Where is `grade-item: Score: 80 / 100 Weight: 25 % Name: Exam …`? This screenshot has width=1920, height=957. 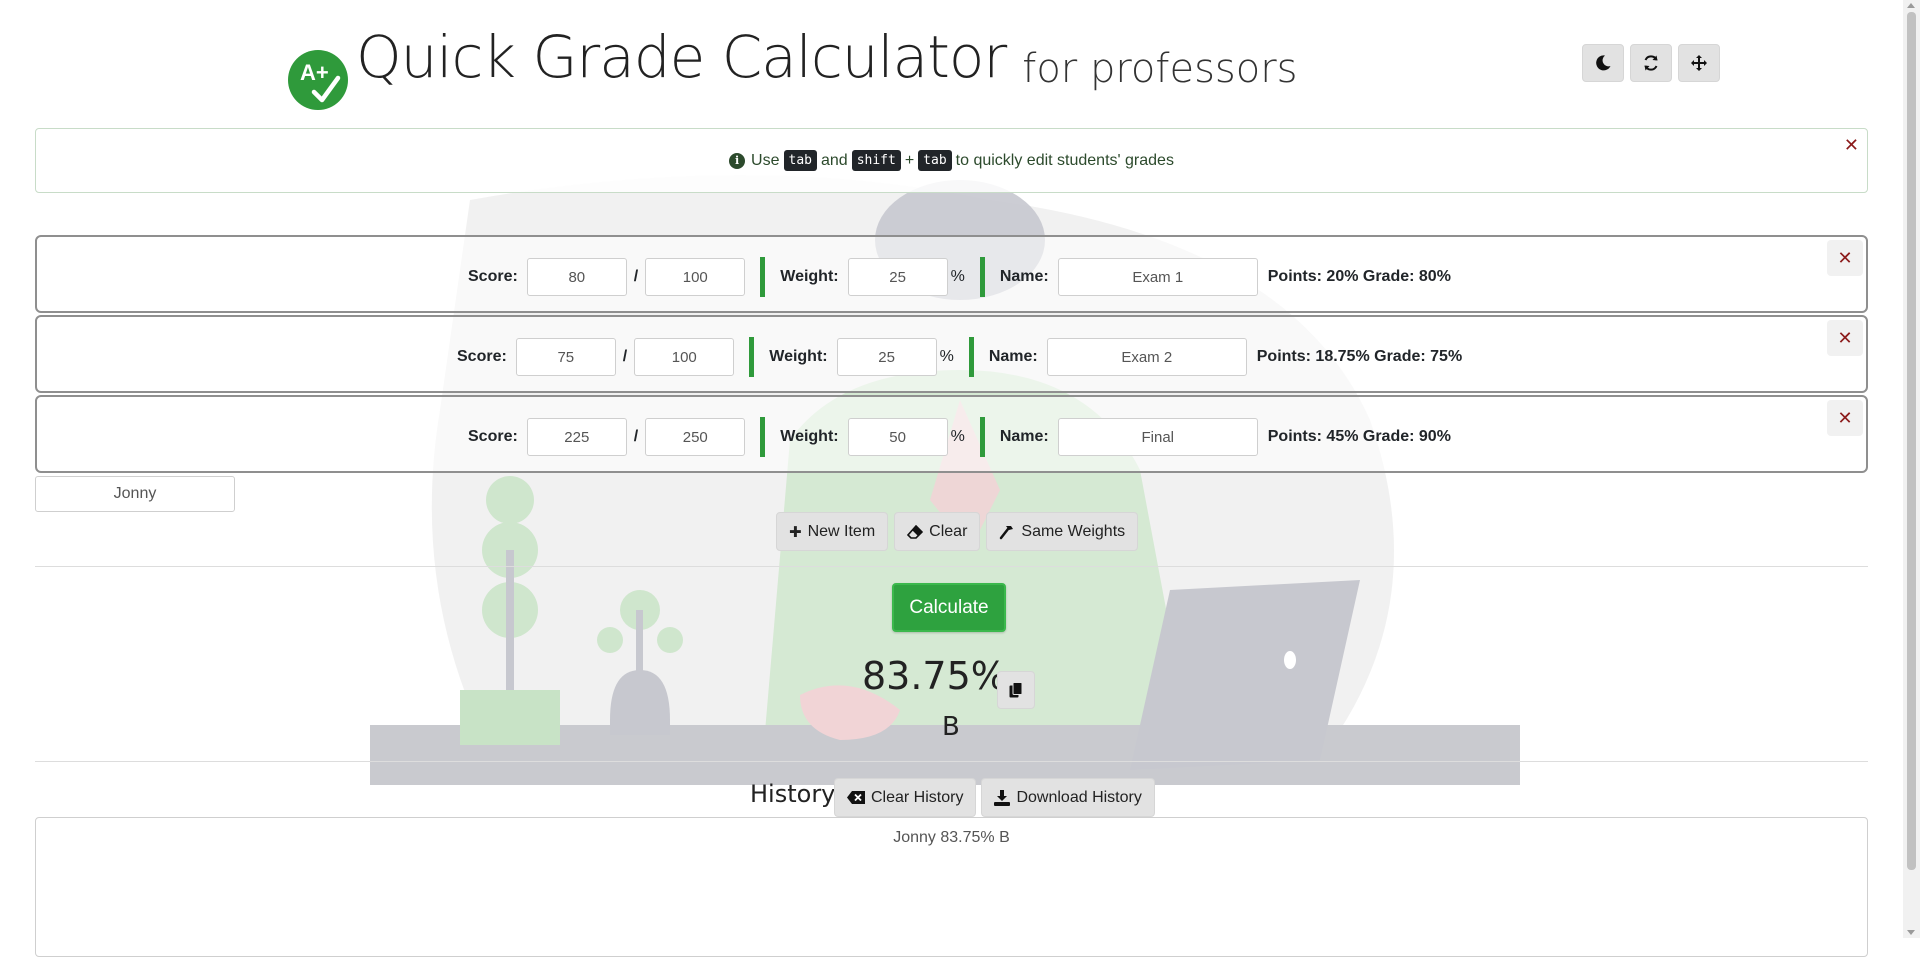 grade-item: Score: 80 / 100 Weight: 25 % Name: Exam … is located at coordinates (951, 274).